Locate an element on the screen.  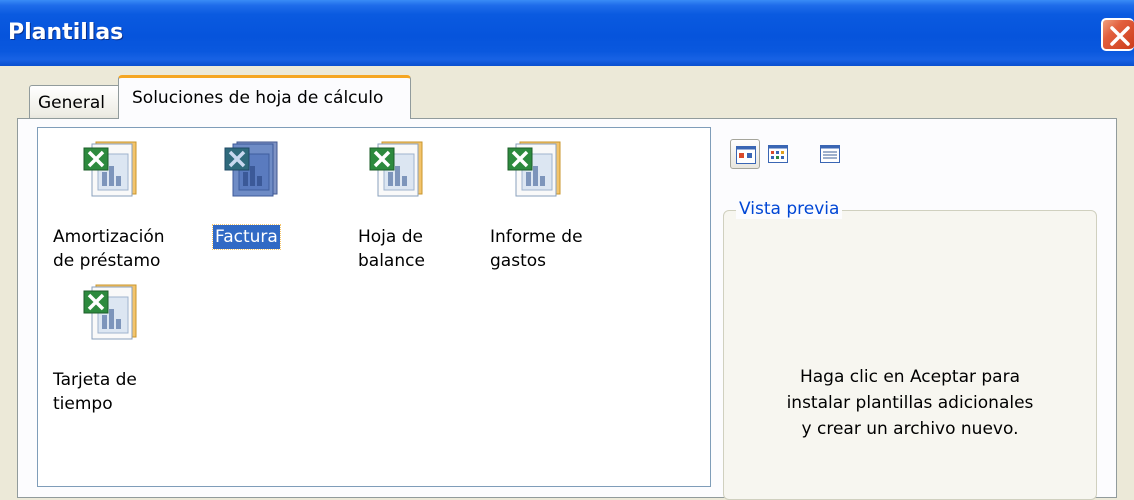
tab-spreadsheet-solutions-label: Soluciones de hoja de cálculo is located at coordinates (258, 98).